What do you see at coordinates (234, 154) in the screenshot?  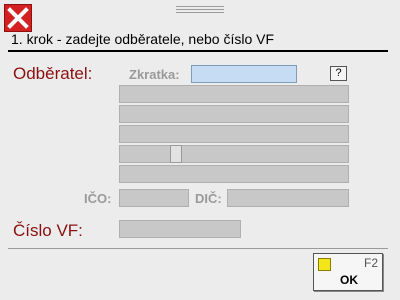 I see `customer-city-field` at bounding box center [234, 154].